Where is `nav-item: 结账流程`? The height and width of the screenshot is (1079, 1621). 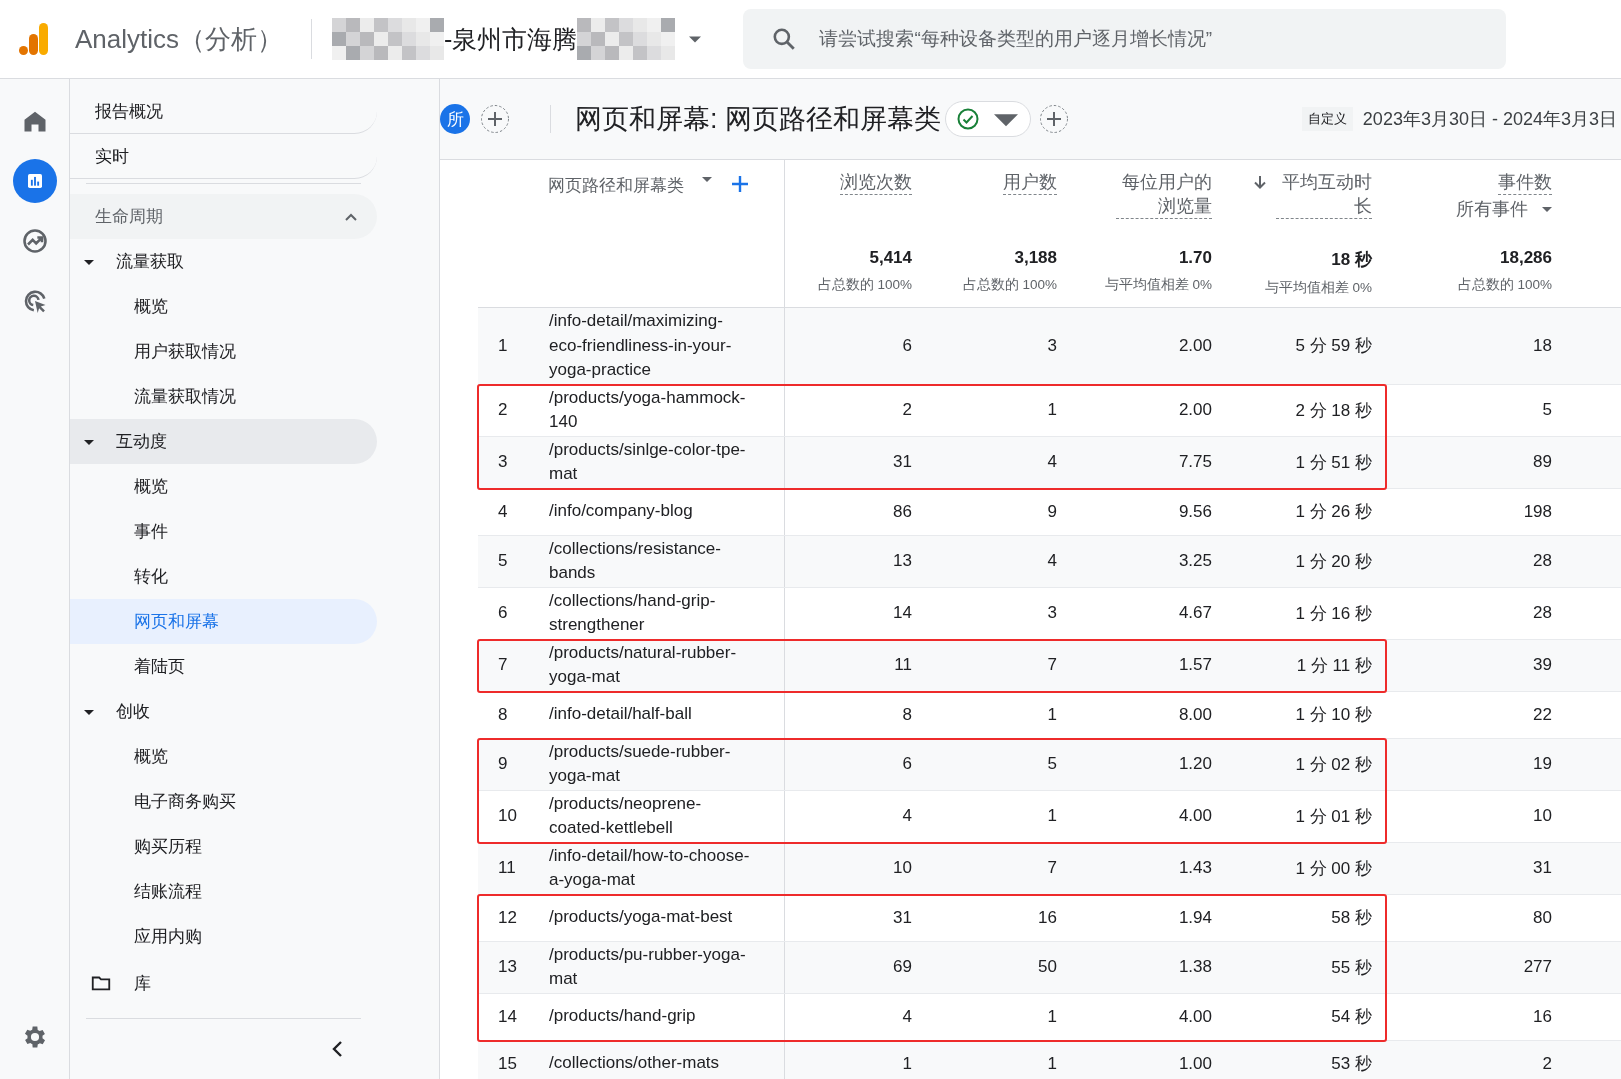
nav-item: 结账流程 is located at coordinates (223, 891).